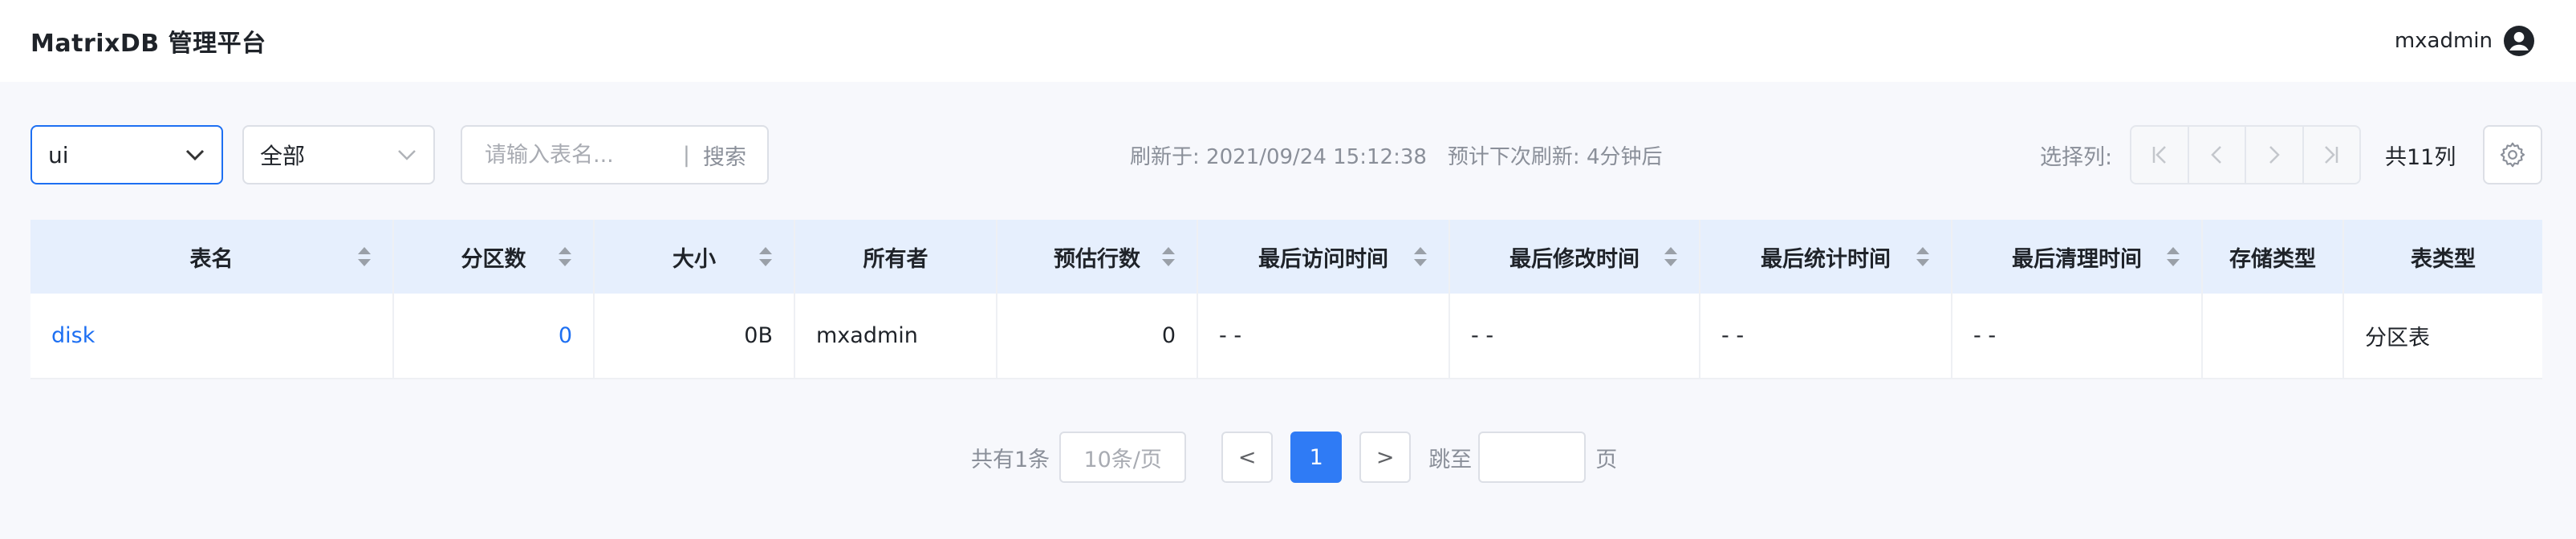 Image resolution: width=2576 pixels, height=539 pixels. Describe the element at coordinates (695, 336) in the screenshot. I see `size-cell: 0B` at that location.